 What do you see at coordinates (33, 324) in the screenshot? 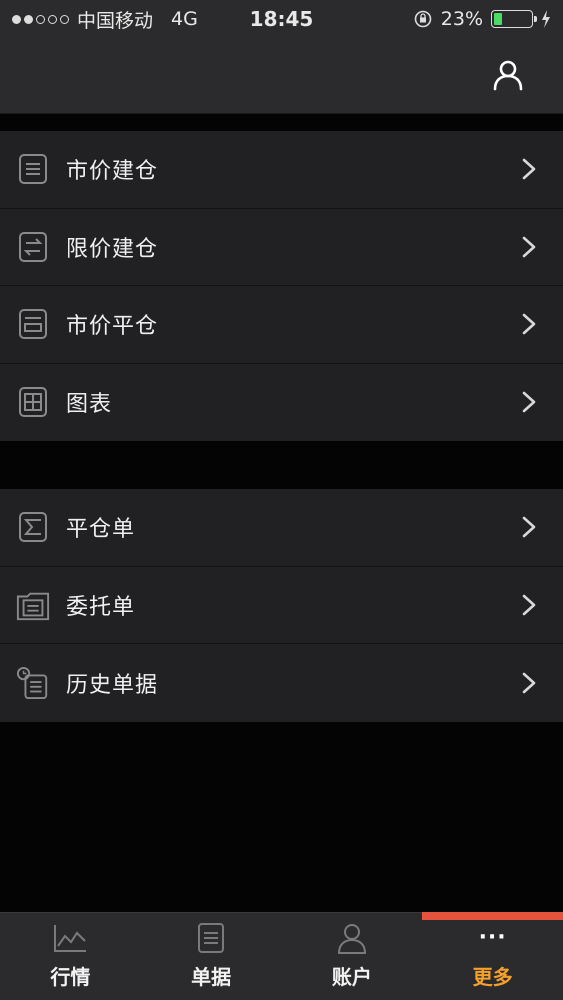
I see `tray-icon` at bounding box center [33, 324].